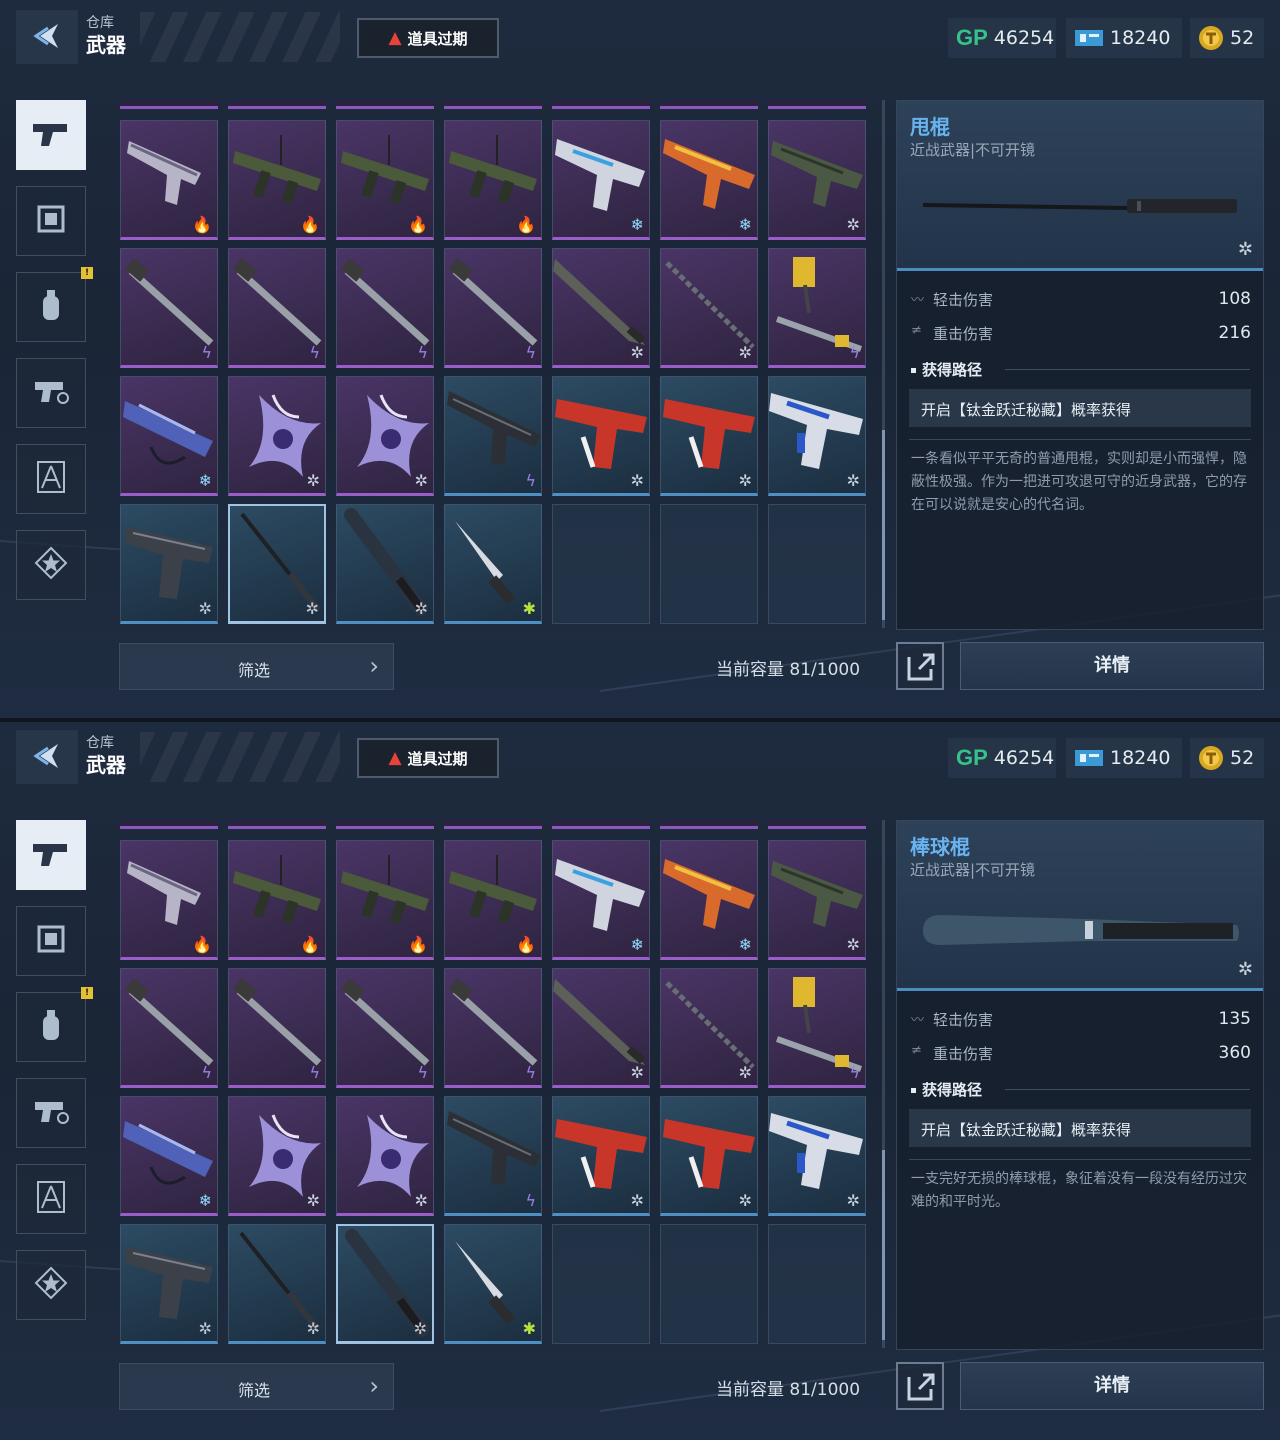  Describe the element at coordinates (437, 38) in the screenshot. I see `expired-items-label: 道具过期` at that location.